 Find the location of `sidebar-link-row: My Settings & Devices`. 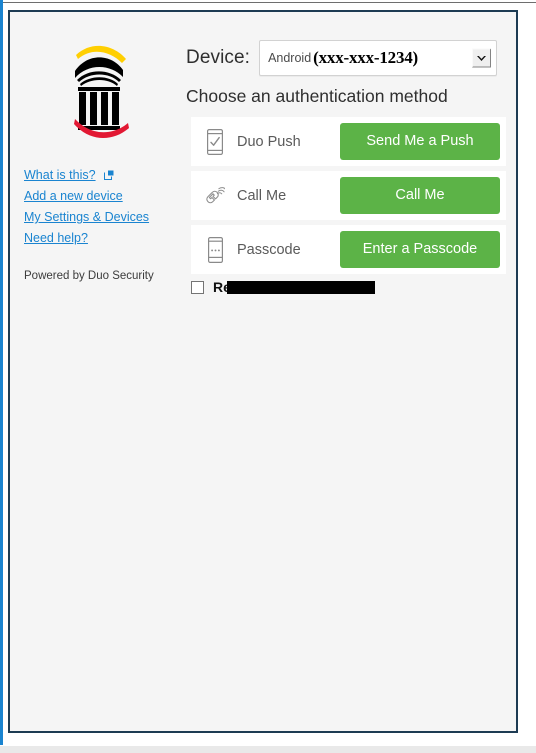

sidebar-link-row: My Settings & Devices is located at coordinates (103, 217).